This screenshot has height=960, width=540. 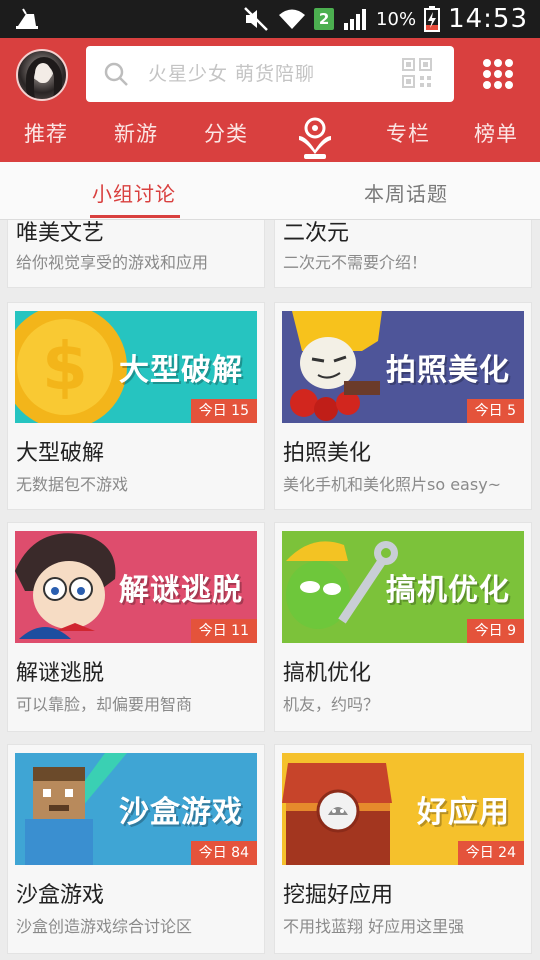 I want to click on today-count-badge: 今日 9, so click(x=495, y=631).